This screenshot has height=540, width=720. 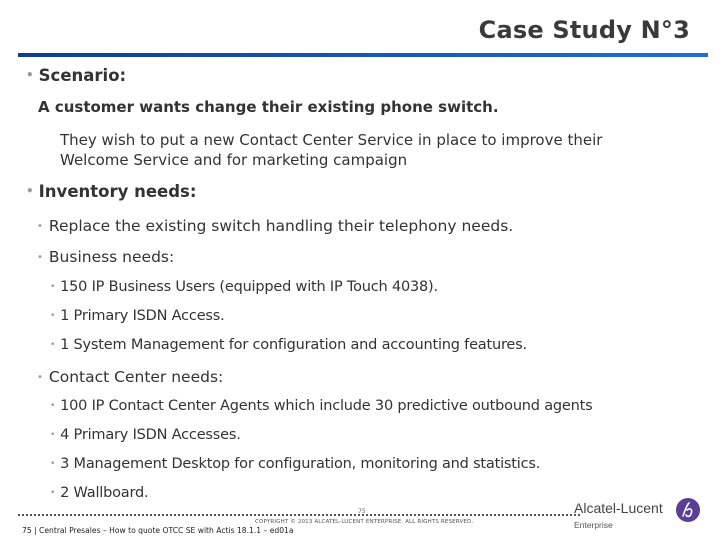 I want to click on logo-subtitle: Enterprise, so click(x=593, y=525).